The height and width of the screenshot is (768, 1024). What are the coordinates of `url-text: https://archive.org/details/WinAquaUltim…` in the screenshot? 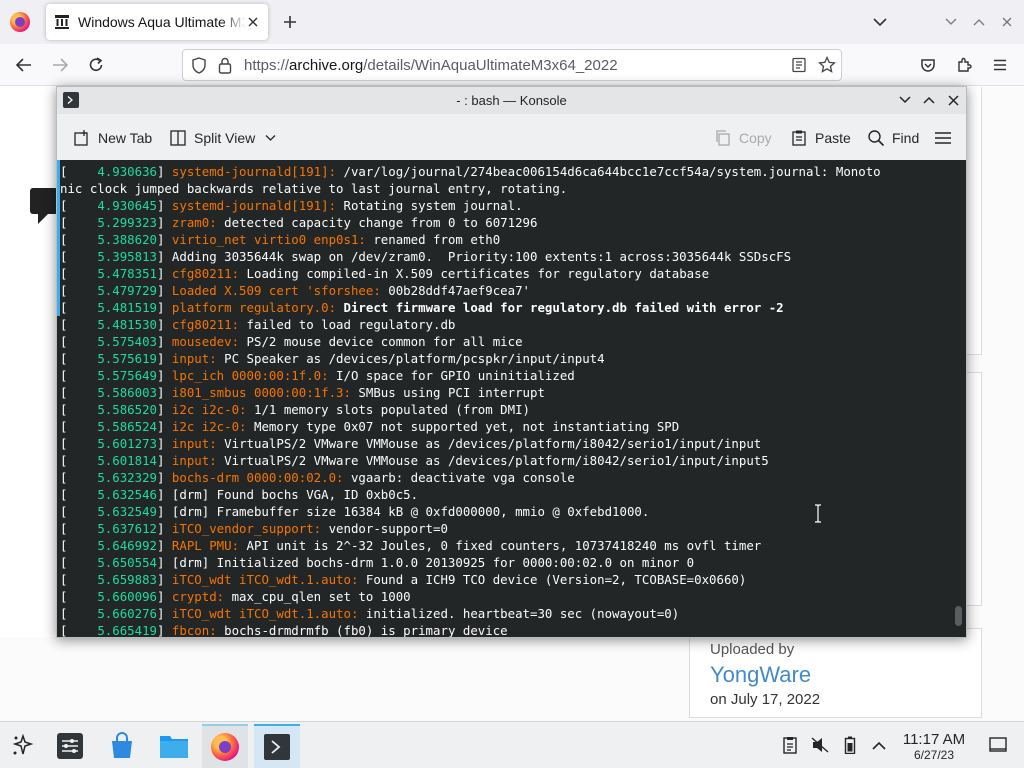 It's located at (431, 65).